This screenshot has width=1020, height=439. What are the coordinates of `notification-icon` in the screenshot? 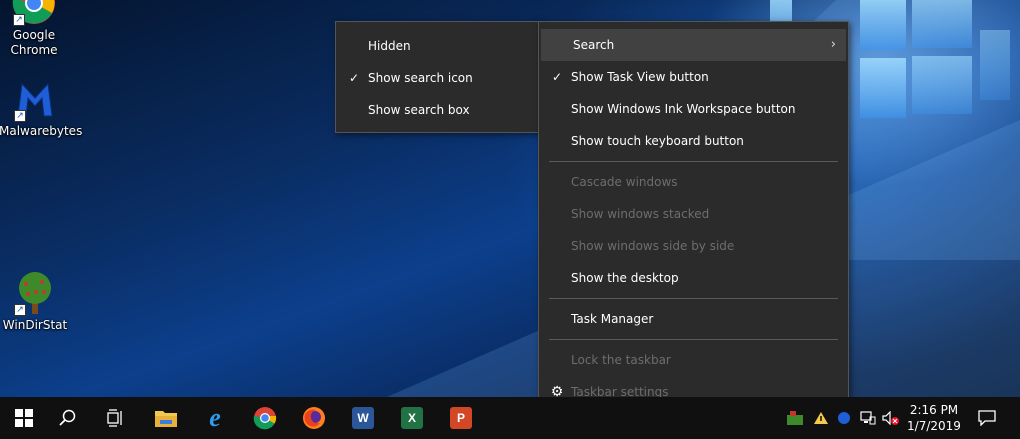 It's located at (987, 418).